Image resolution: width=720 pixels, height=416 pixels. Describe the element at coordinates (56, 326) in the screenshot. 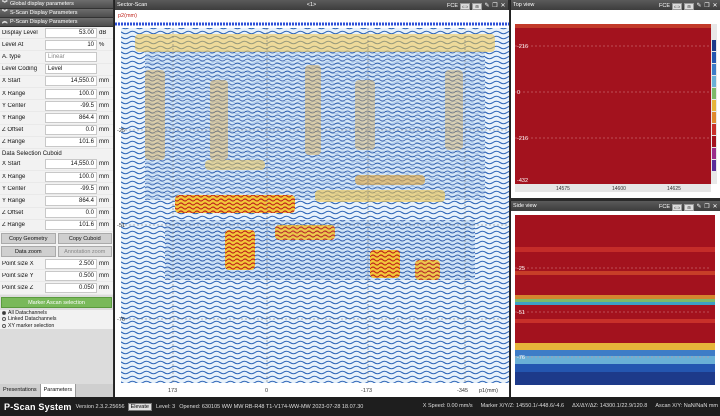

I see `radio-xy-marker-selection: XY marker selection` at that location.